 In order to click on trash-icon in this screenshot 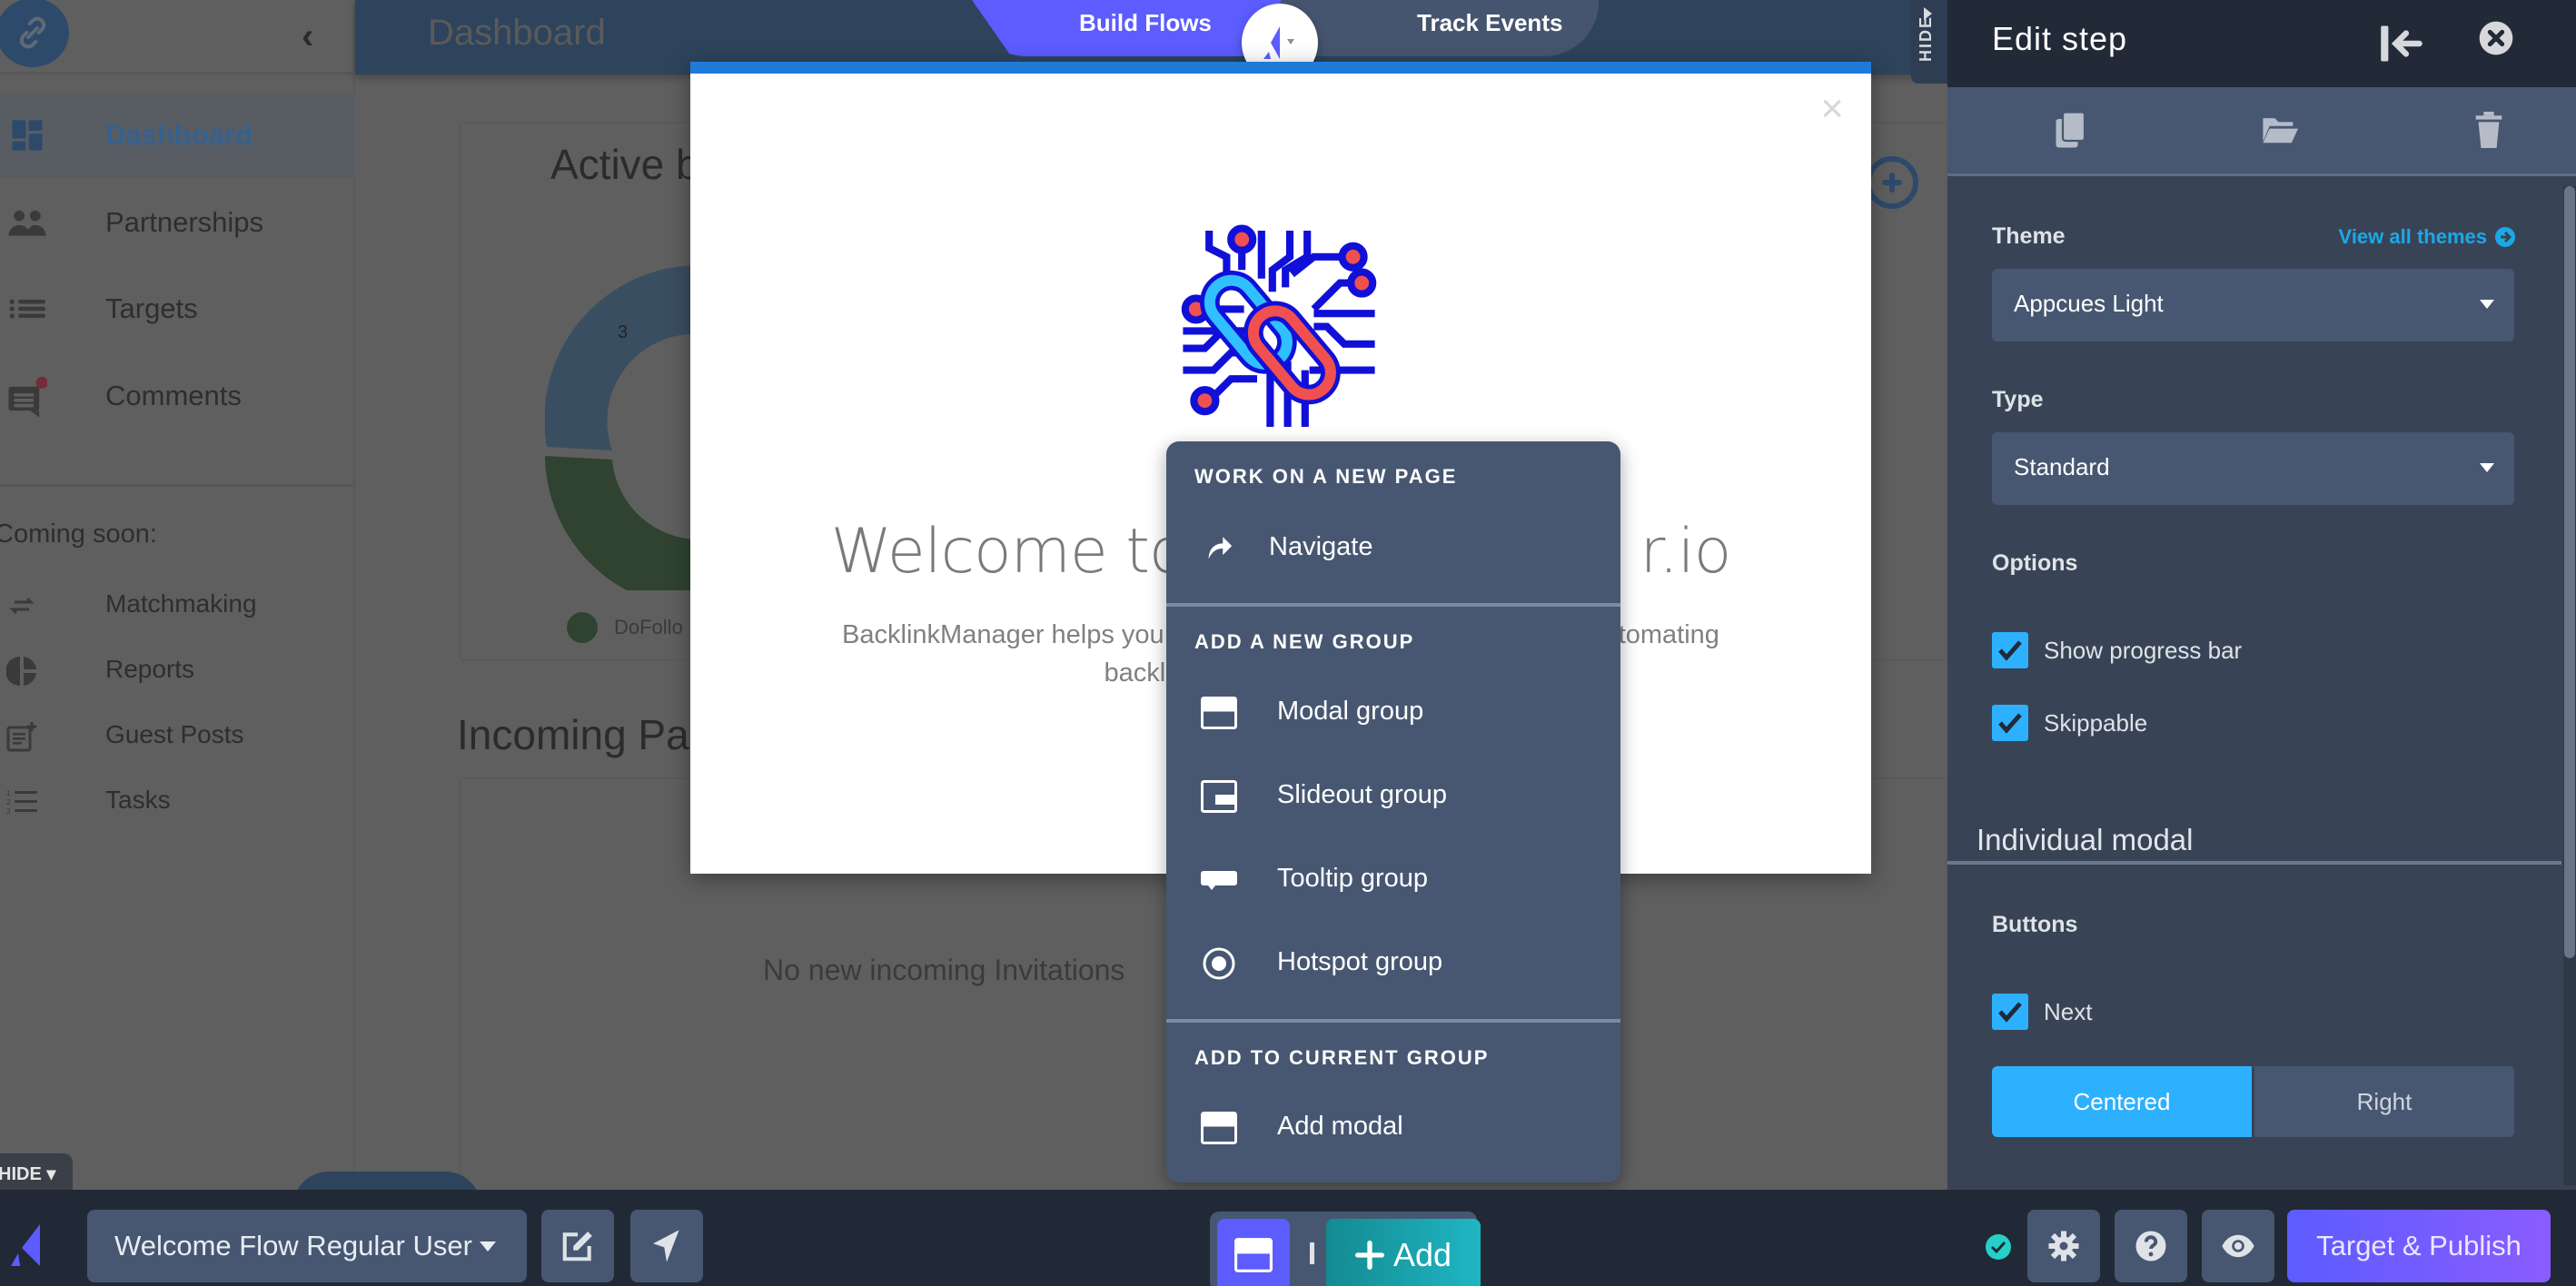, I will do `click(2488, 130)`.